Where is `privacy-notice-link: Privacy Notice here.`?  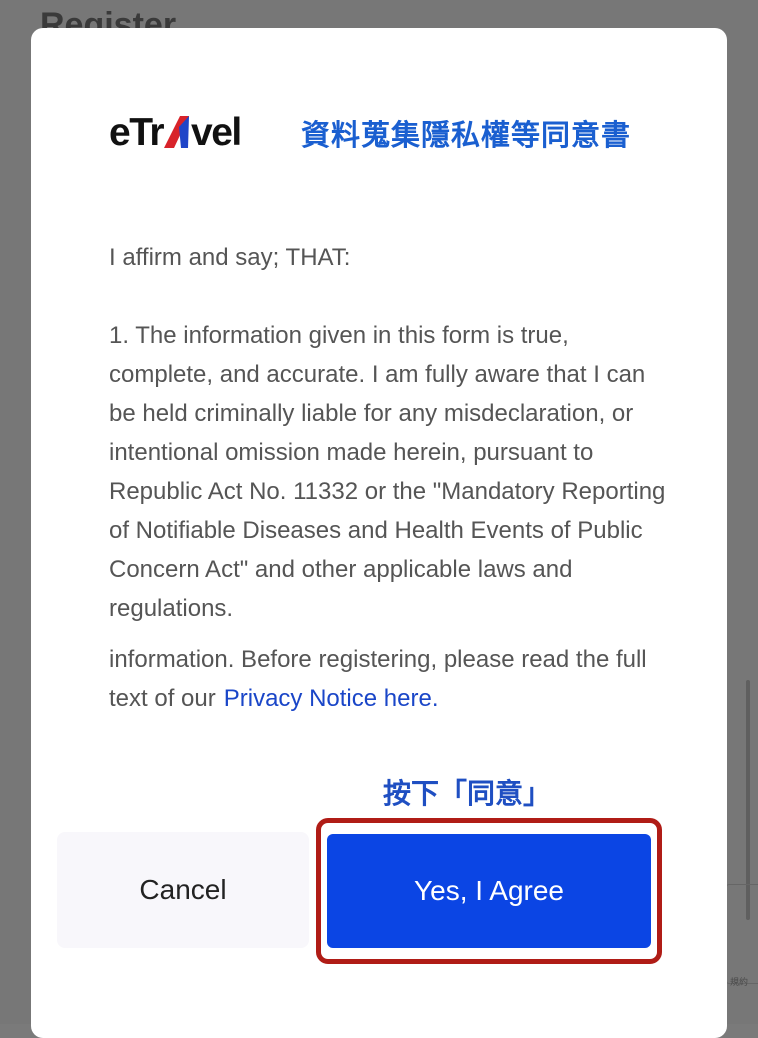
privacy-notice-link: Privacy Notice here. is located at coordinates (331, 698).